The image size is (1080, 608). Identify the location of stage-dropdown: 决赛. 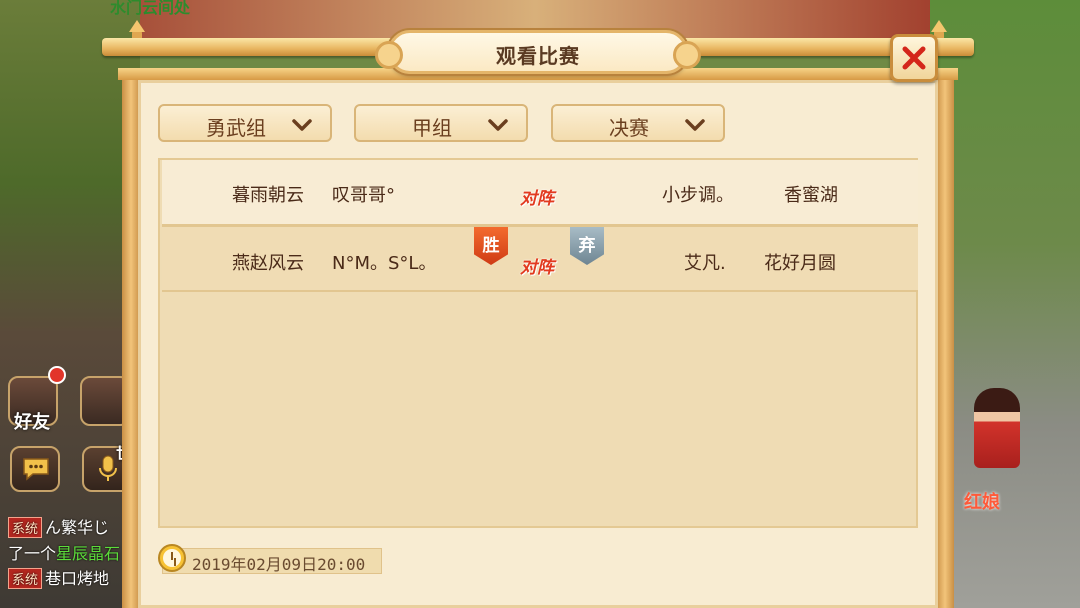
(638, 123).